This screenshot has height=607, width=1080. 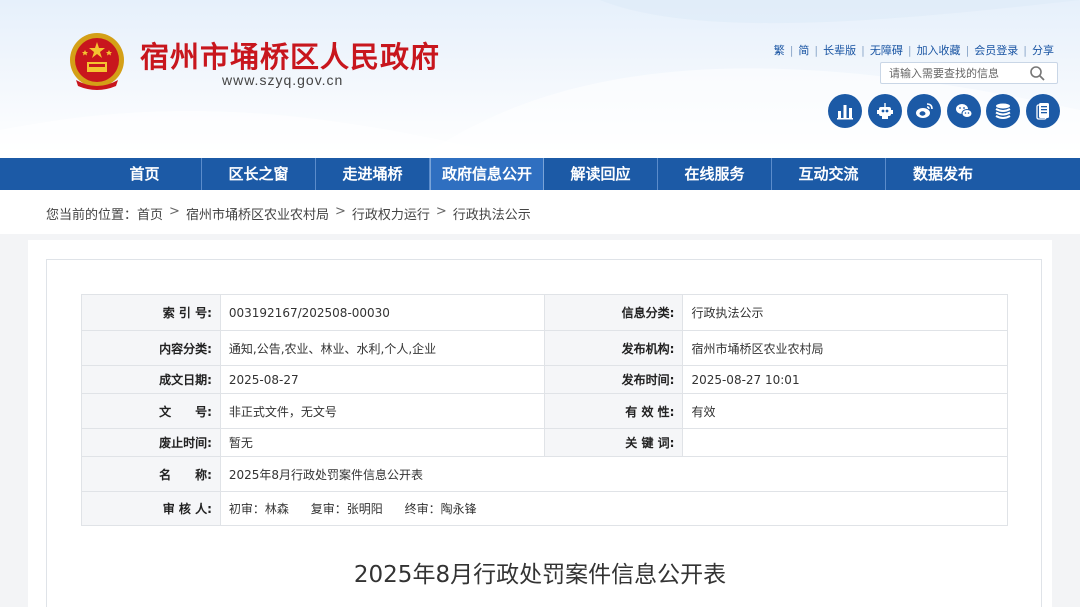 What do you see at coordinates (492, 213) in the screenshot?
I see `breadcrumb-enforcement: 行政执法公示` at bounding box center [492, 213].